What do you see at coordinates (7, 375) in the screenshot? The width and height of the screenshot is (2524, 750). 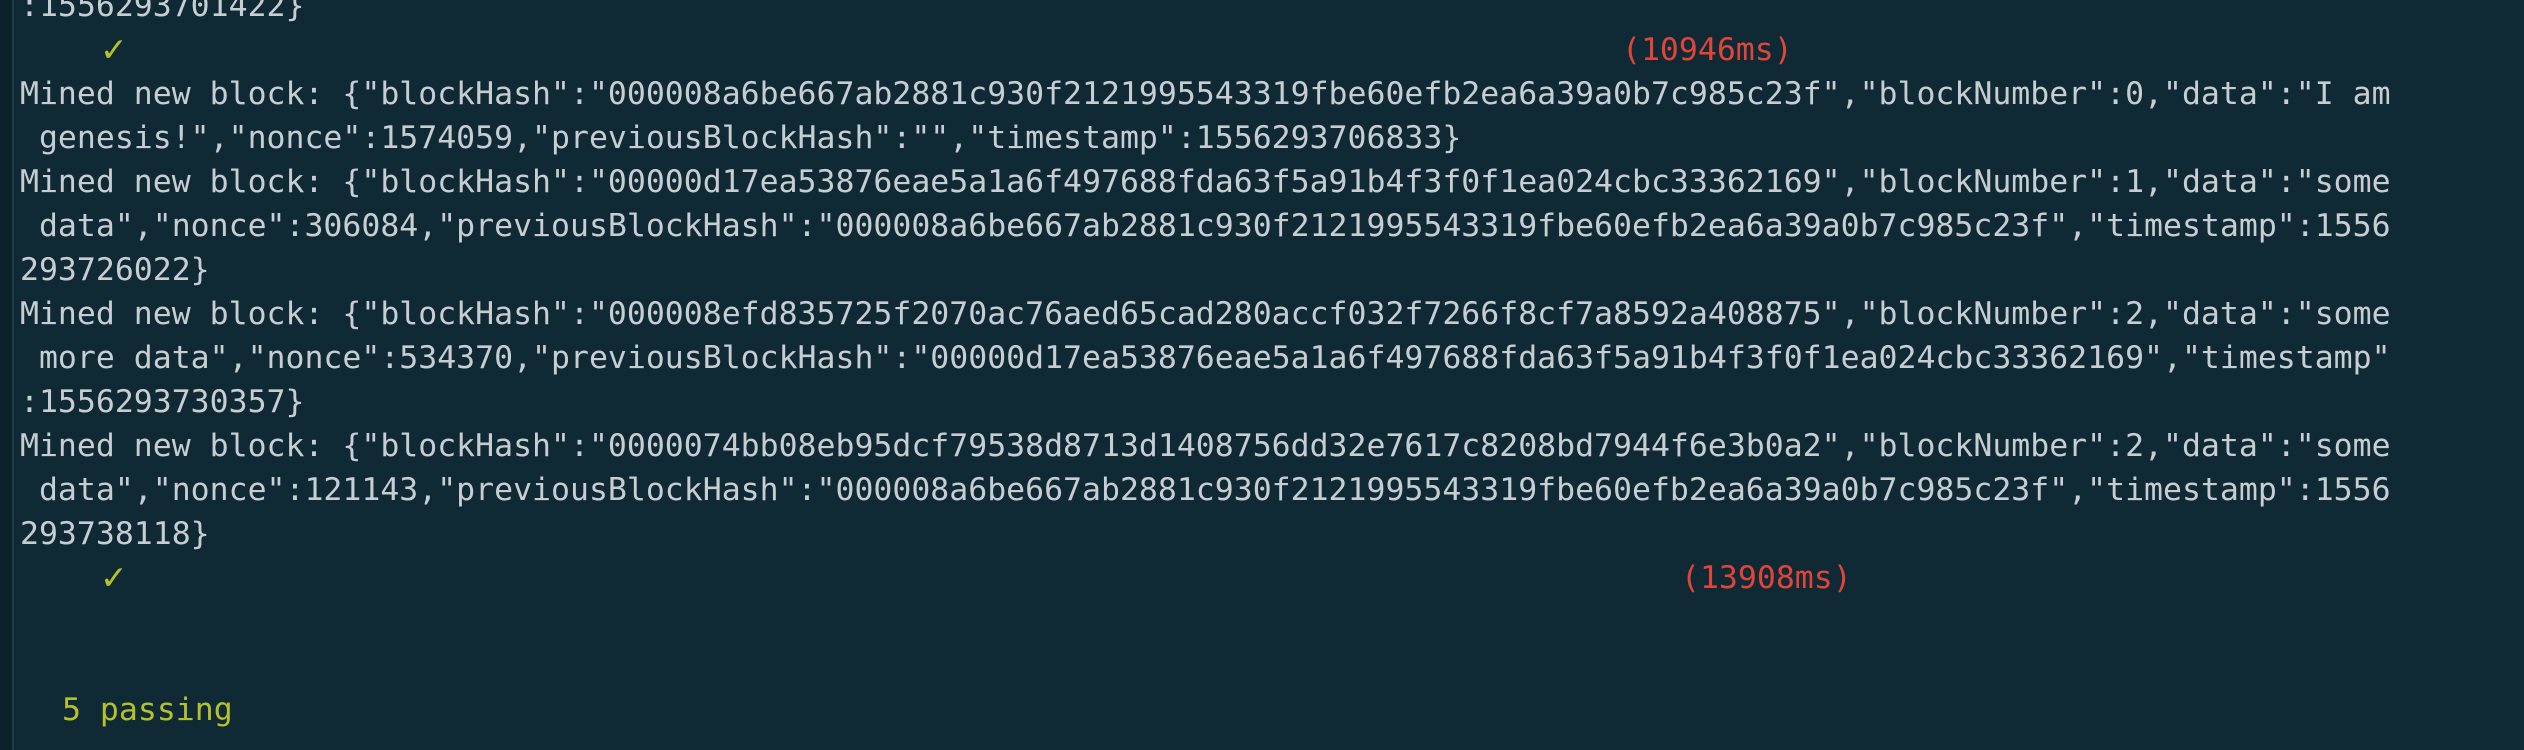 I see `window-left-border` at bounding box center [7, 375].